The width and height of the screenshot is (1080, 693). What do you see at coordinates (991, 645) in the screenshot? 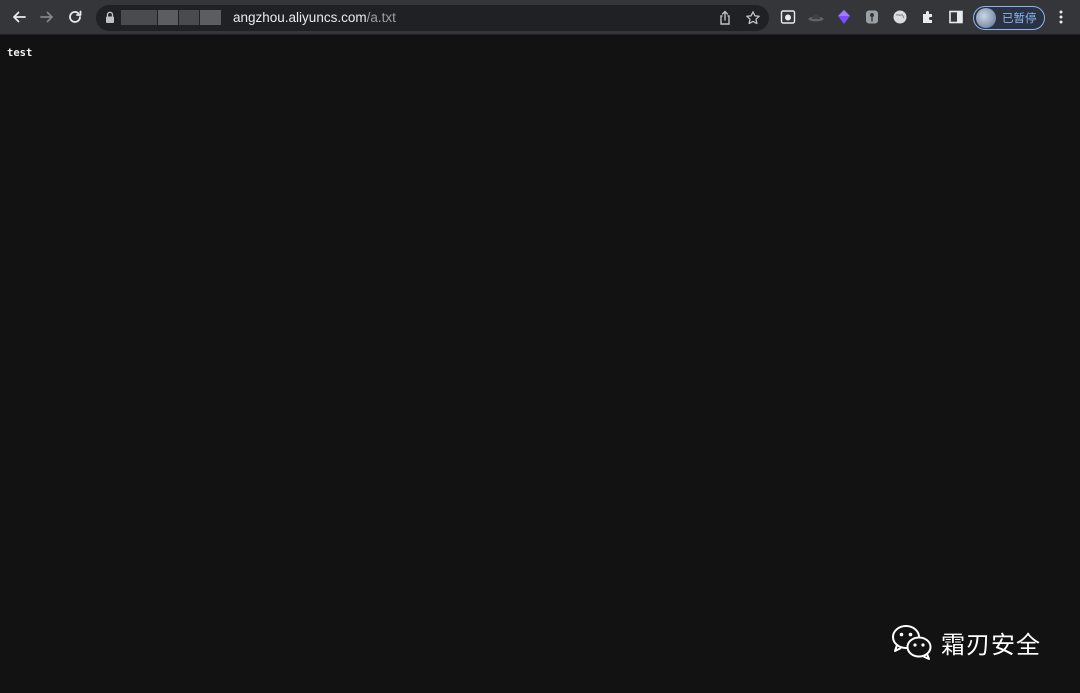
I see `watermark-text: 霜刃安全` at bounding box center [991, 645].